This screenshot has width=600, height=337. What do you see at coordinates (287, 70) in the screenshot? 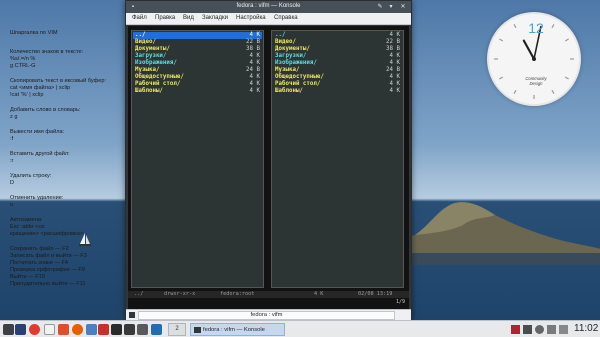
I see `file-name: Музыка/` at bounding box center [287, 70].